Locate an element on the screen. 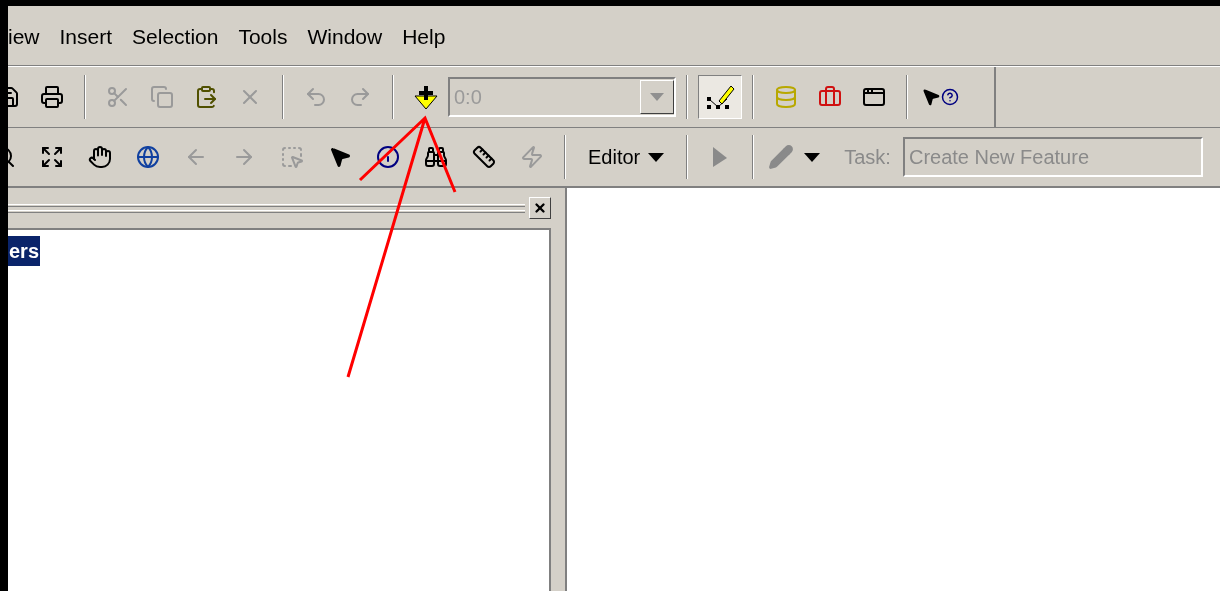  tree-item: ers is located at coordinates (24, 251).